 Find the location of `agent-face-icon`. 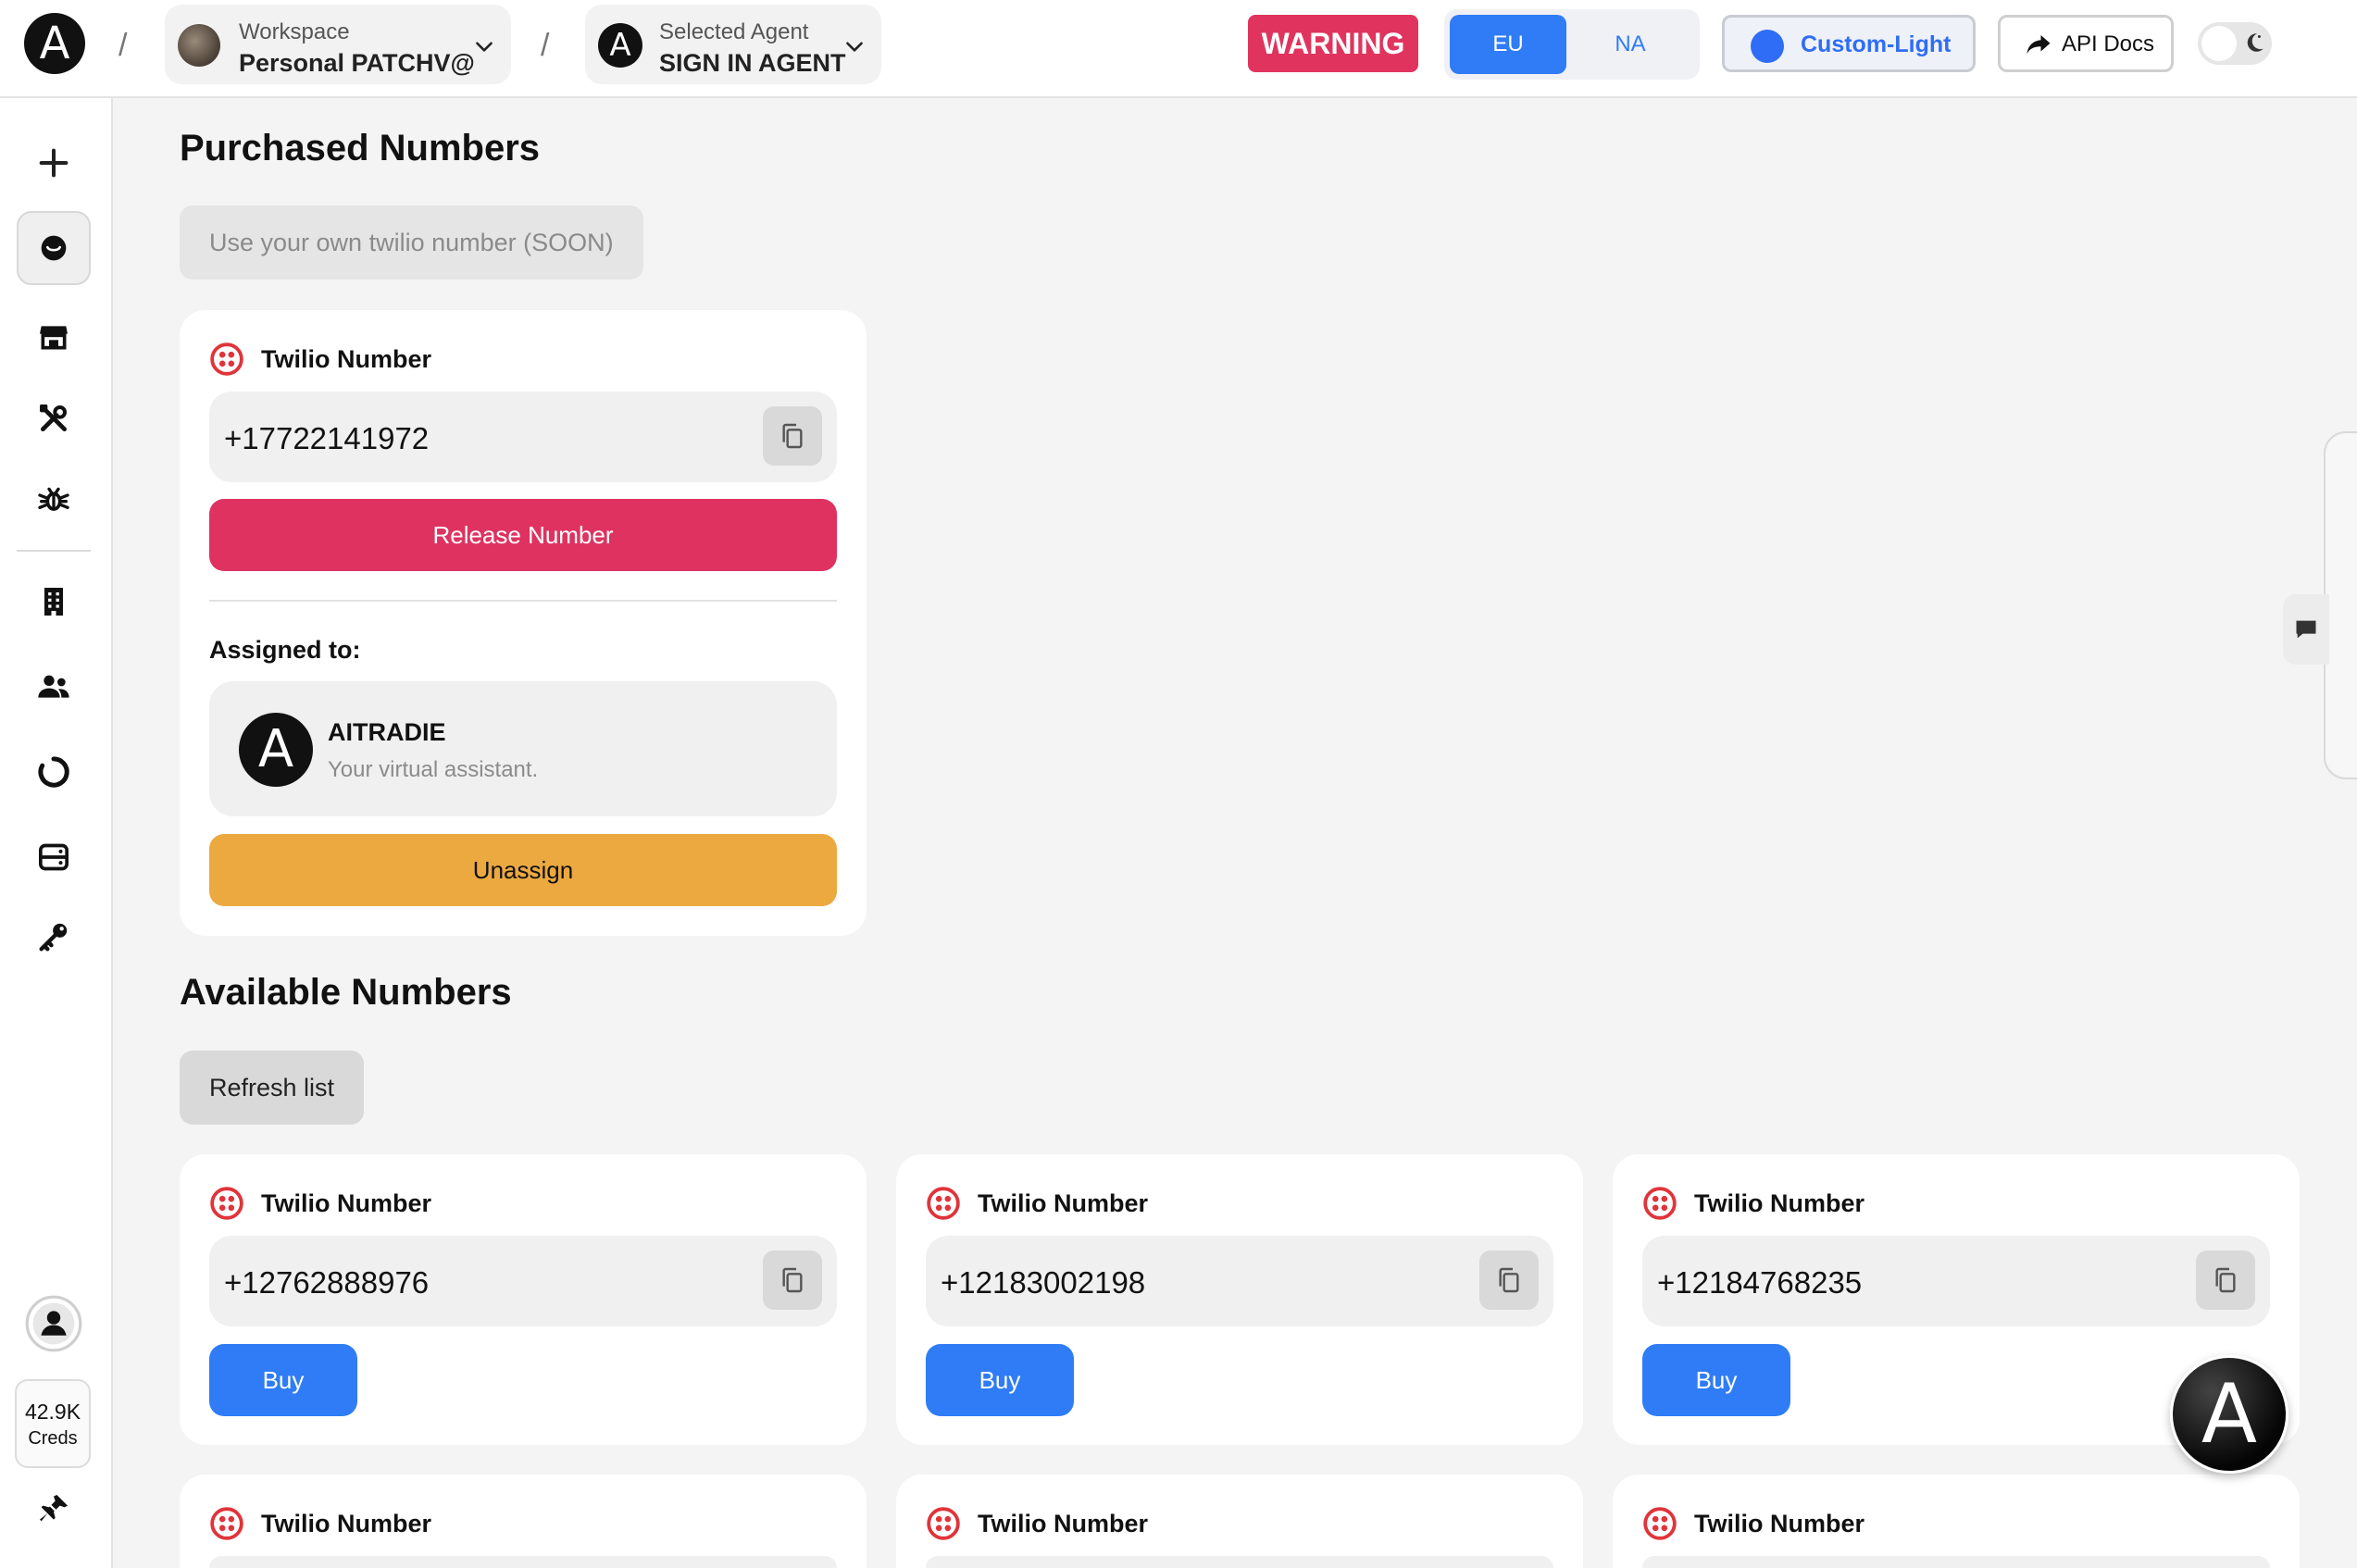

agent-face-icon is located at coordinates (54, 248).